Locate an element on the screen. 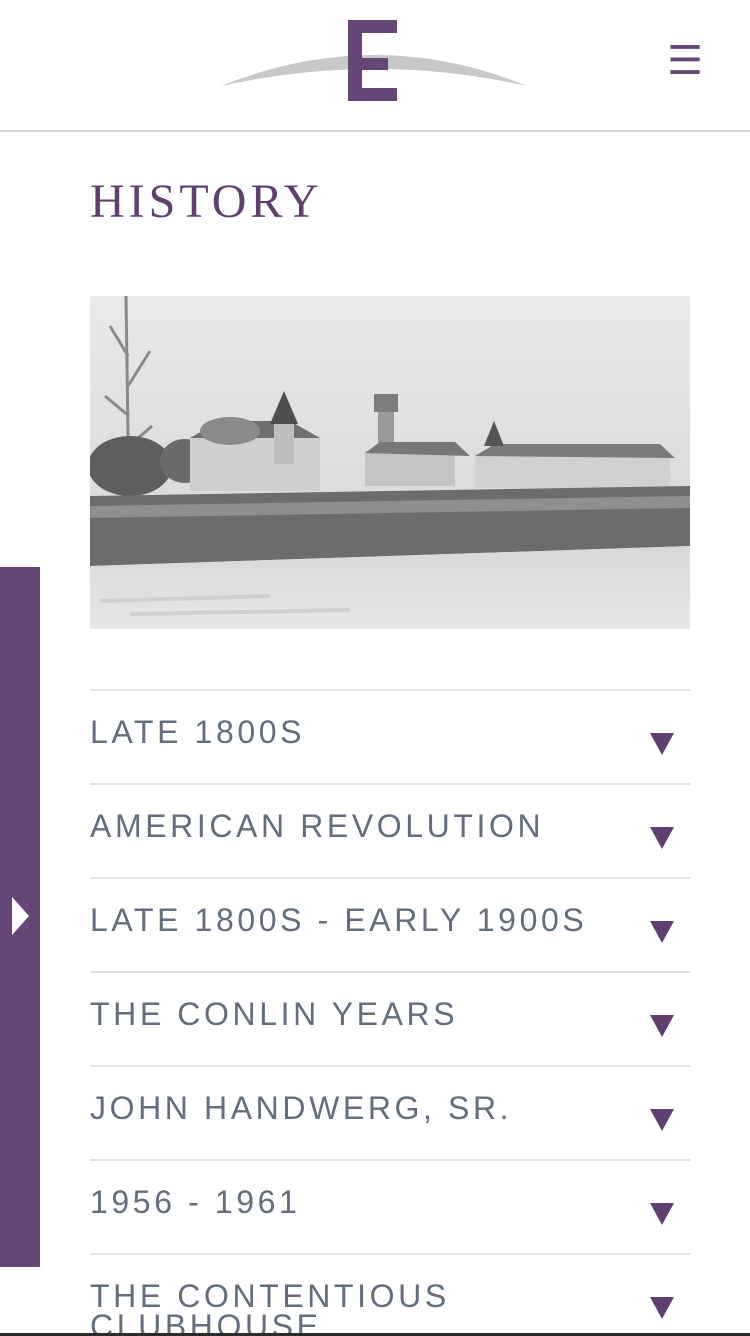 The width and height of the screenshot is (750, 1336). logo-icon is located at coordinates (375, 64).